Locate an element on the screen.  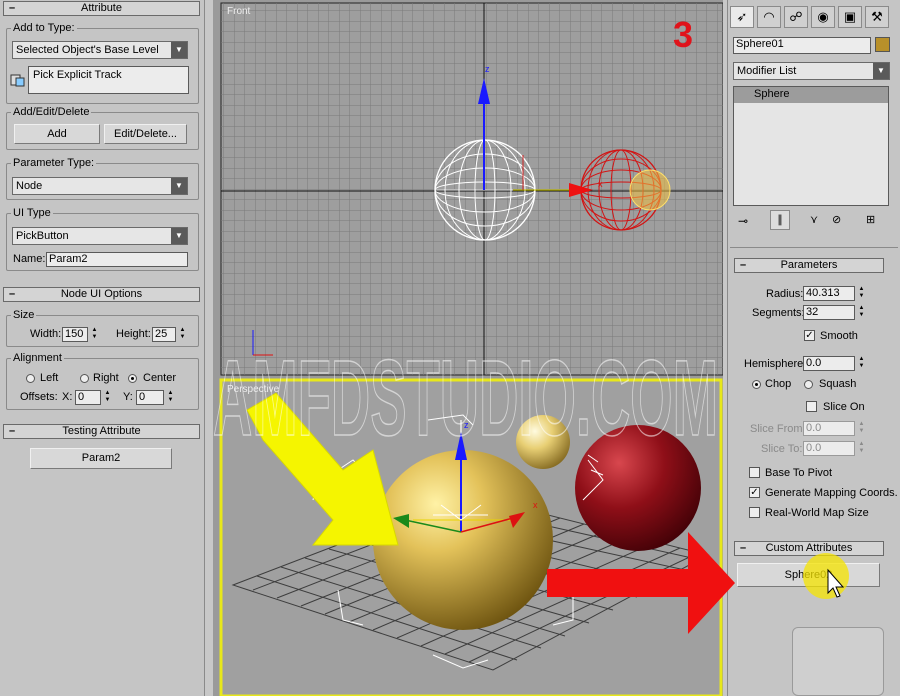
annotation-overlay is located at coordinates (698, 583).